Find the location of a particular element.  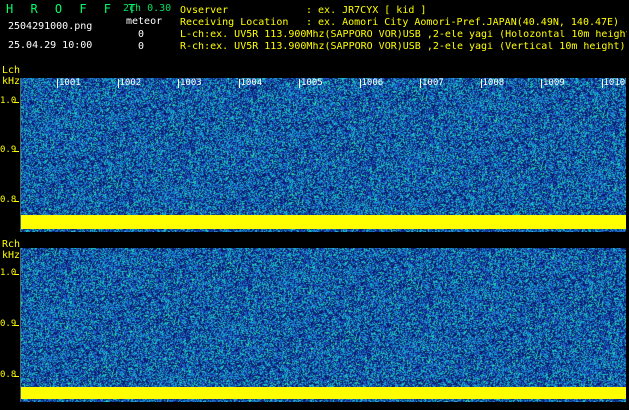

rch-carrier-band is located at coordinates (323, 393).